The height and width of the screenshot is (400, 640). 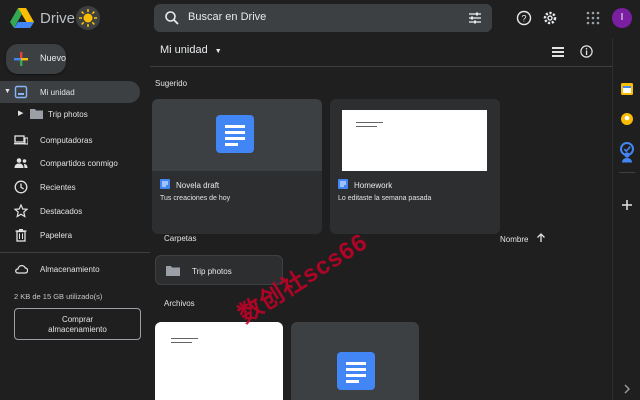 What do you see at coordinates (79, 163) in the screenshot?
I see `sidebar-item-label: Compartidos conmigo` at bounding box center [79, 163].